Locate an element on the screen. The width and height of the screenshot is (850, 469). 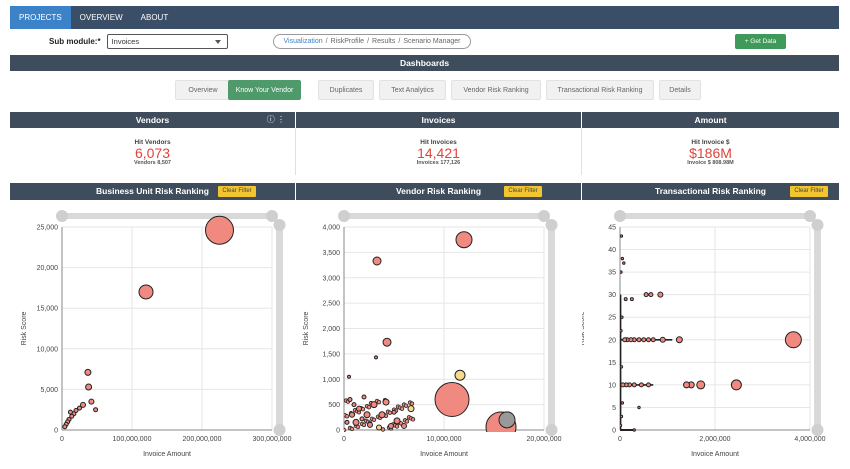
kpi-footer: Invoice $ 808.98M is located at coordinates (710, 163).